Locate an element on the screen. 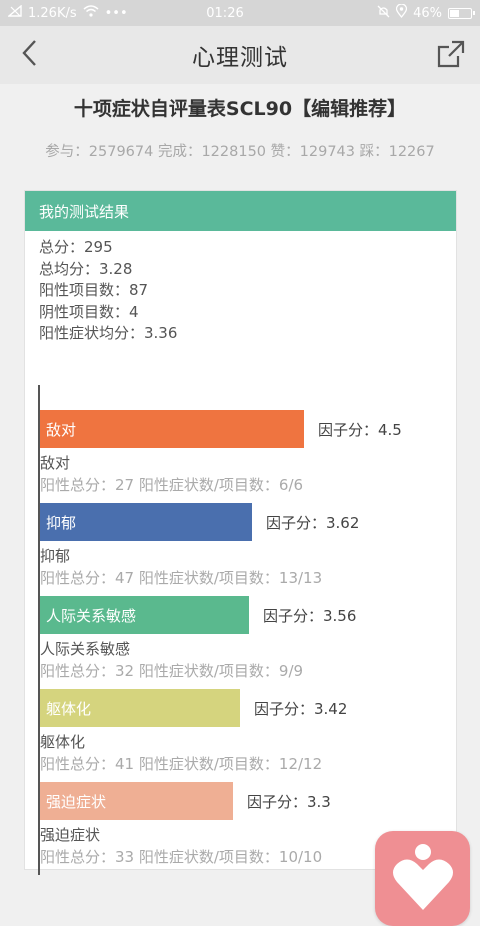 The height and width of the screenshot is (926, 480). factor-name: 强迫症状 is located at coordinates (70, 835).